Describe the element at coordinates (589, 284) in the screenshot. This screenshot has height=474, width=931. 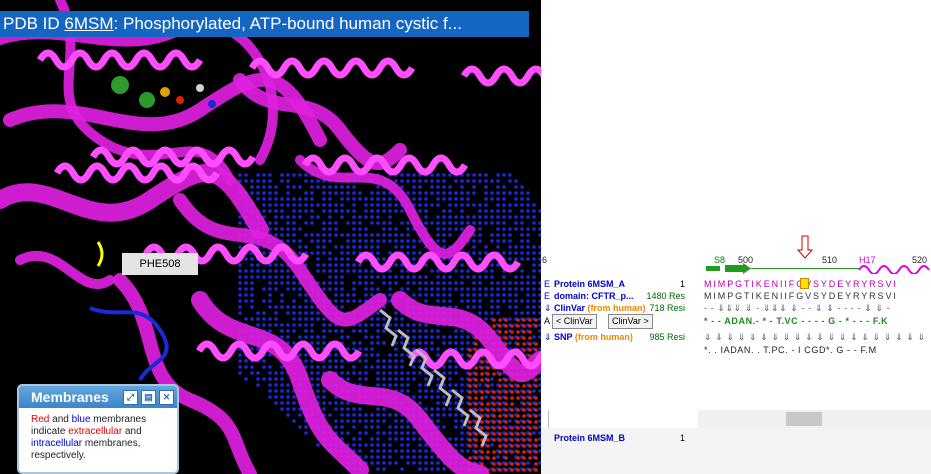
I see `row-name: Protein 6MSM_A` at that location.